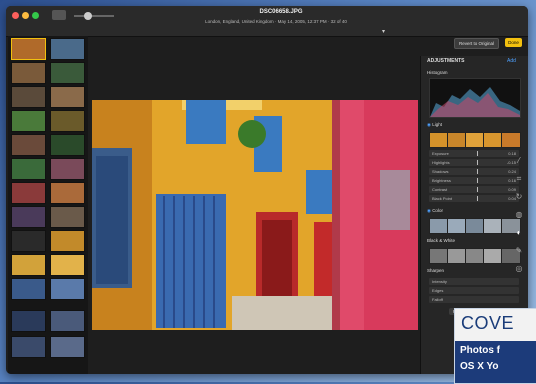 The height and width of the screenshot is (384, 536). I want to click on rotate-icon: ↻, so click(519, 197).